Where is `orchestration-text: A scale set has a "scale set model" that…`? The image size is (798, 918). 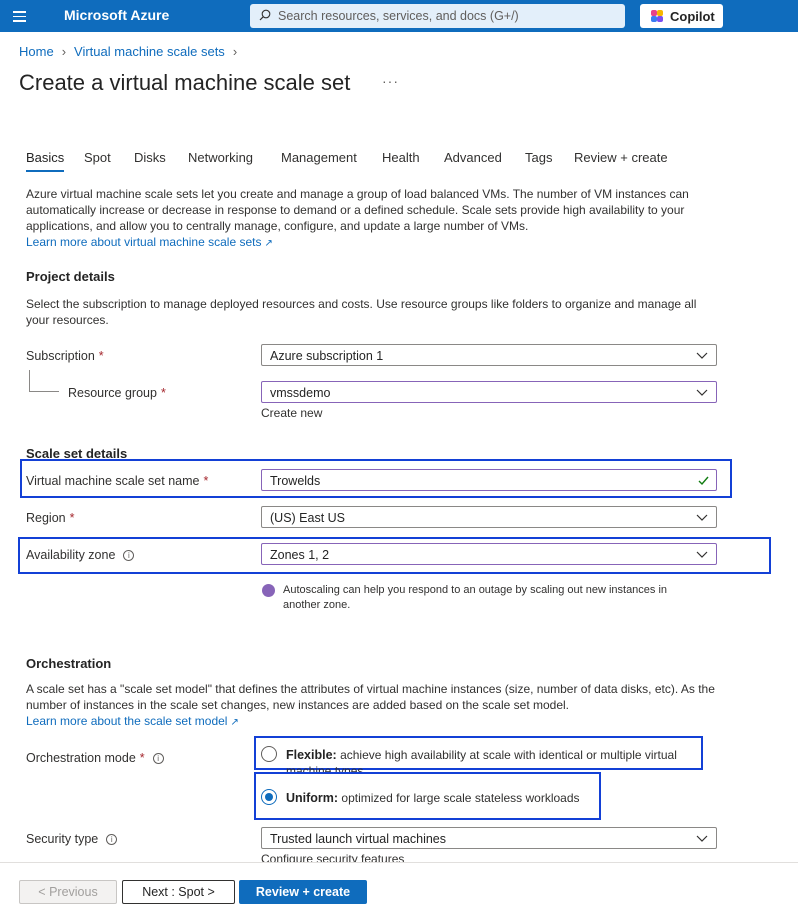
orchestration-text: A scale set has a "scale set model" that… is located at coordinates (373, 706).